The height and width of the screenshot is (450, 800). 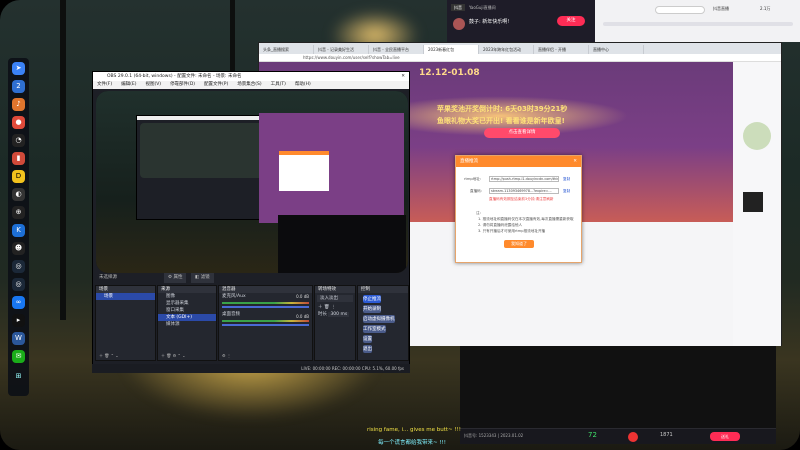 I want to click on filters-button: ◧ 滤镜, so click(x=202, y=278).